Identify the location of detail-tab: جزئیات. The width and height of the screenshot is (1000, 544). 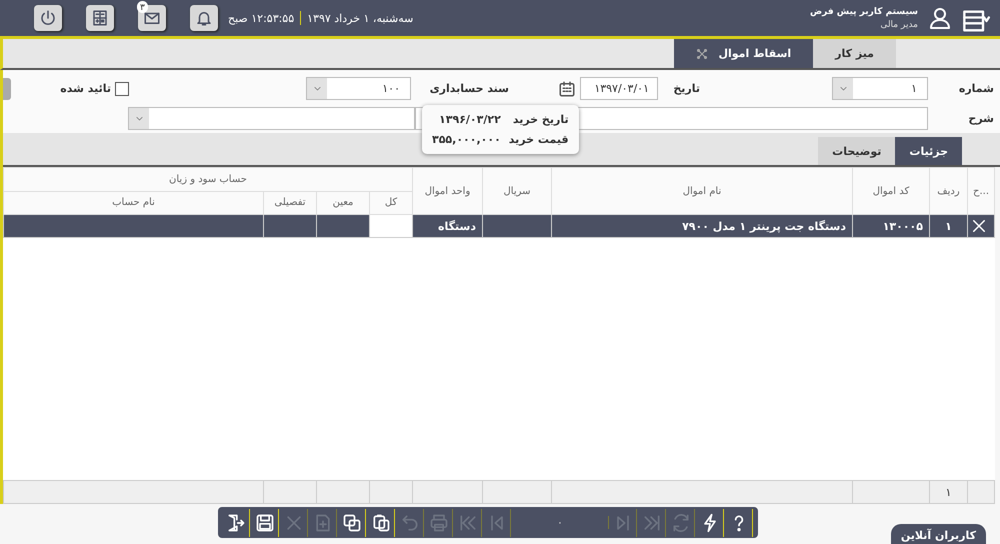
(928, 151).